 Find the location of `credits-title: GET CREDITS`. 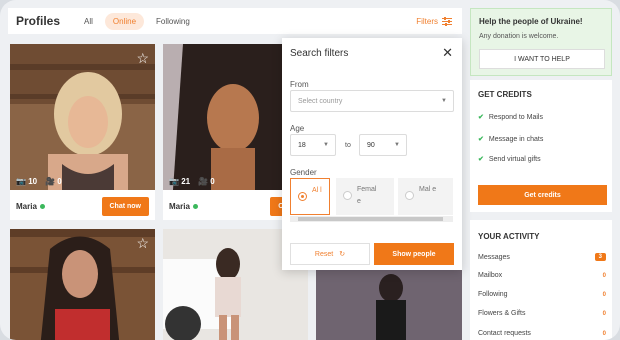

credits-title: GET CREDITS is located at coordinates (505, 94).